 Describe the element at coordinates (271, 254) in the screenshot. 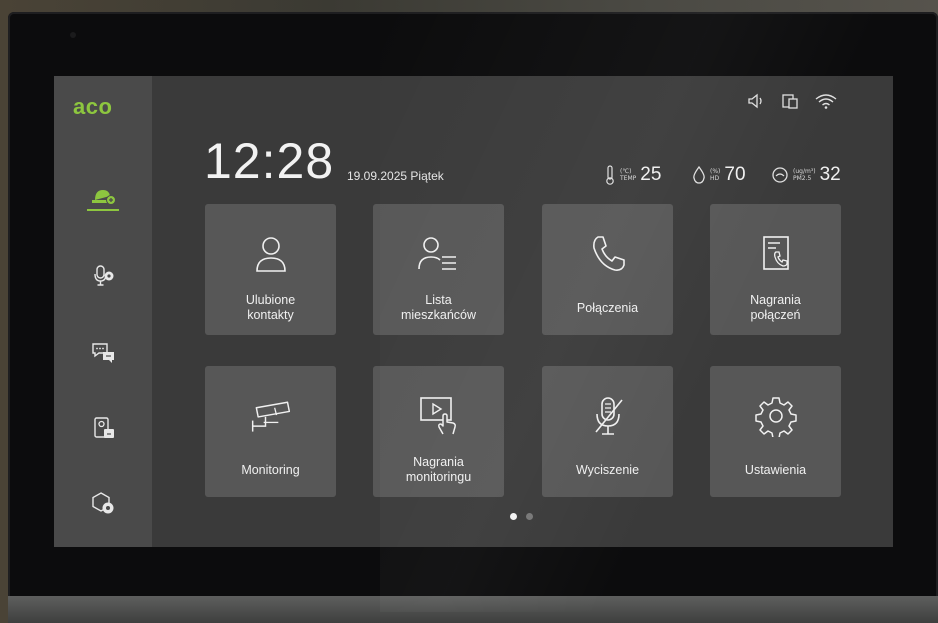

I see `user-icon` at that location.